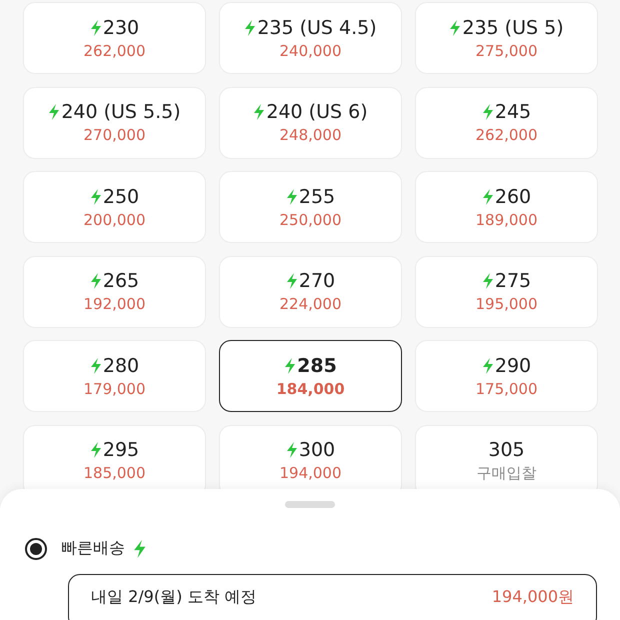 This screenshot has width=620, height=620. Describe the element at coordinates (310, 122) in the screenshot. I see `size-option: 240 (US 6) 248,000` at that location.